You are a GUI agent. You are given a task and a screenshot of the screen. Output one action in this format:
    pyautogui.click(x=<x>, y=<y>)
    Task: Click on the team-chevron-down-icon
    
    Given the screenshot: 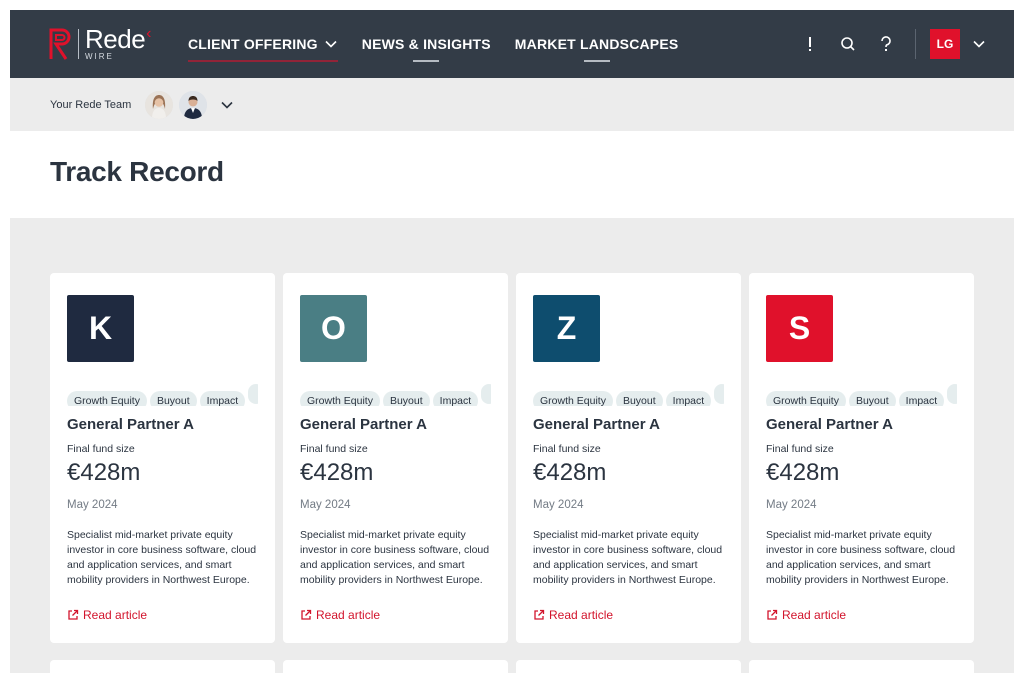 What is the action you would take?
    pyautogui.click(x=227, y=105)
    